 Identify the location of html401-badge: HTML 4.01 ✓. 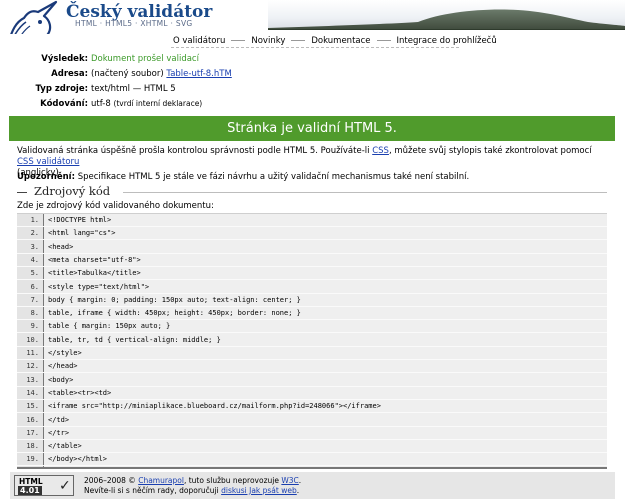
(44, 485).